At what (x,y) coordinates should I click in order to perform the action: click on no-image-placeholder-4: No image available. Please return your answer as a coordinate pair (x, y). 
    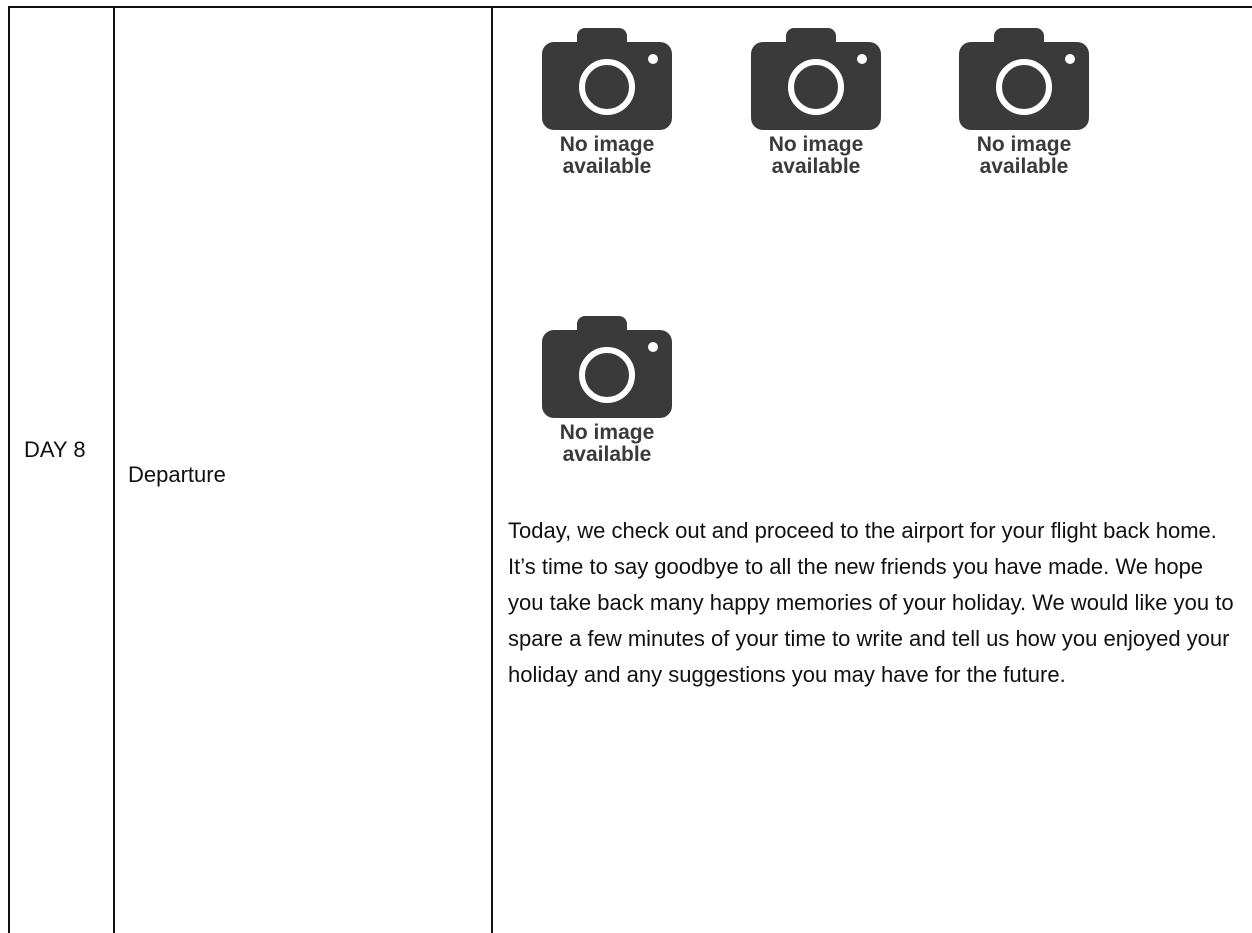
    Looking at the image, I should click on (610, 396).